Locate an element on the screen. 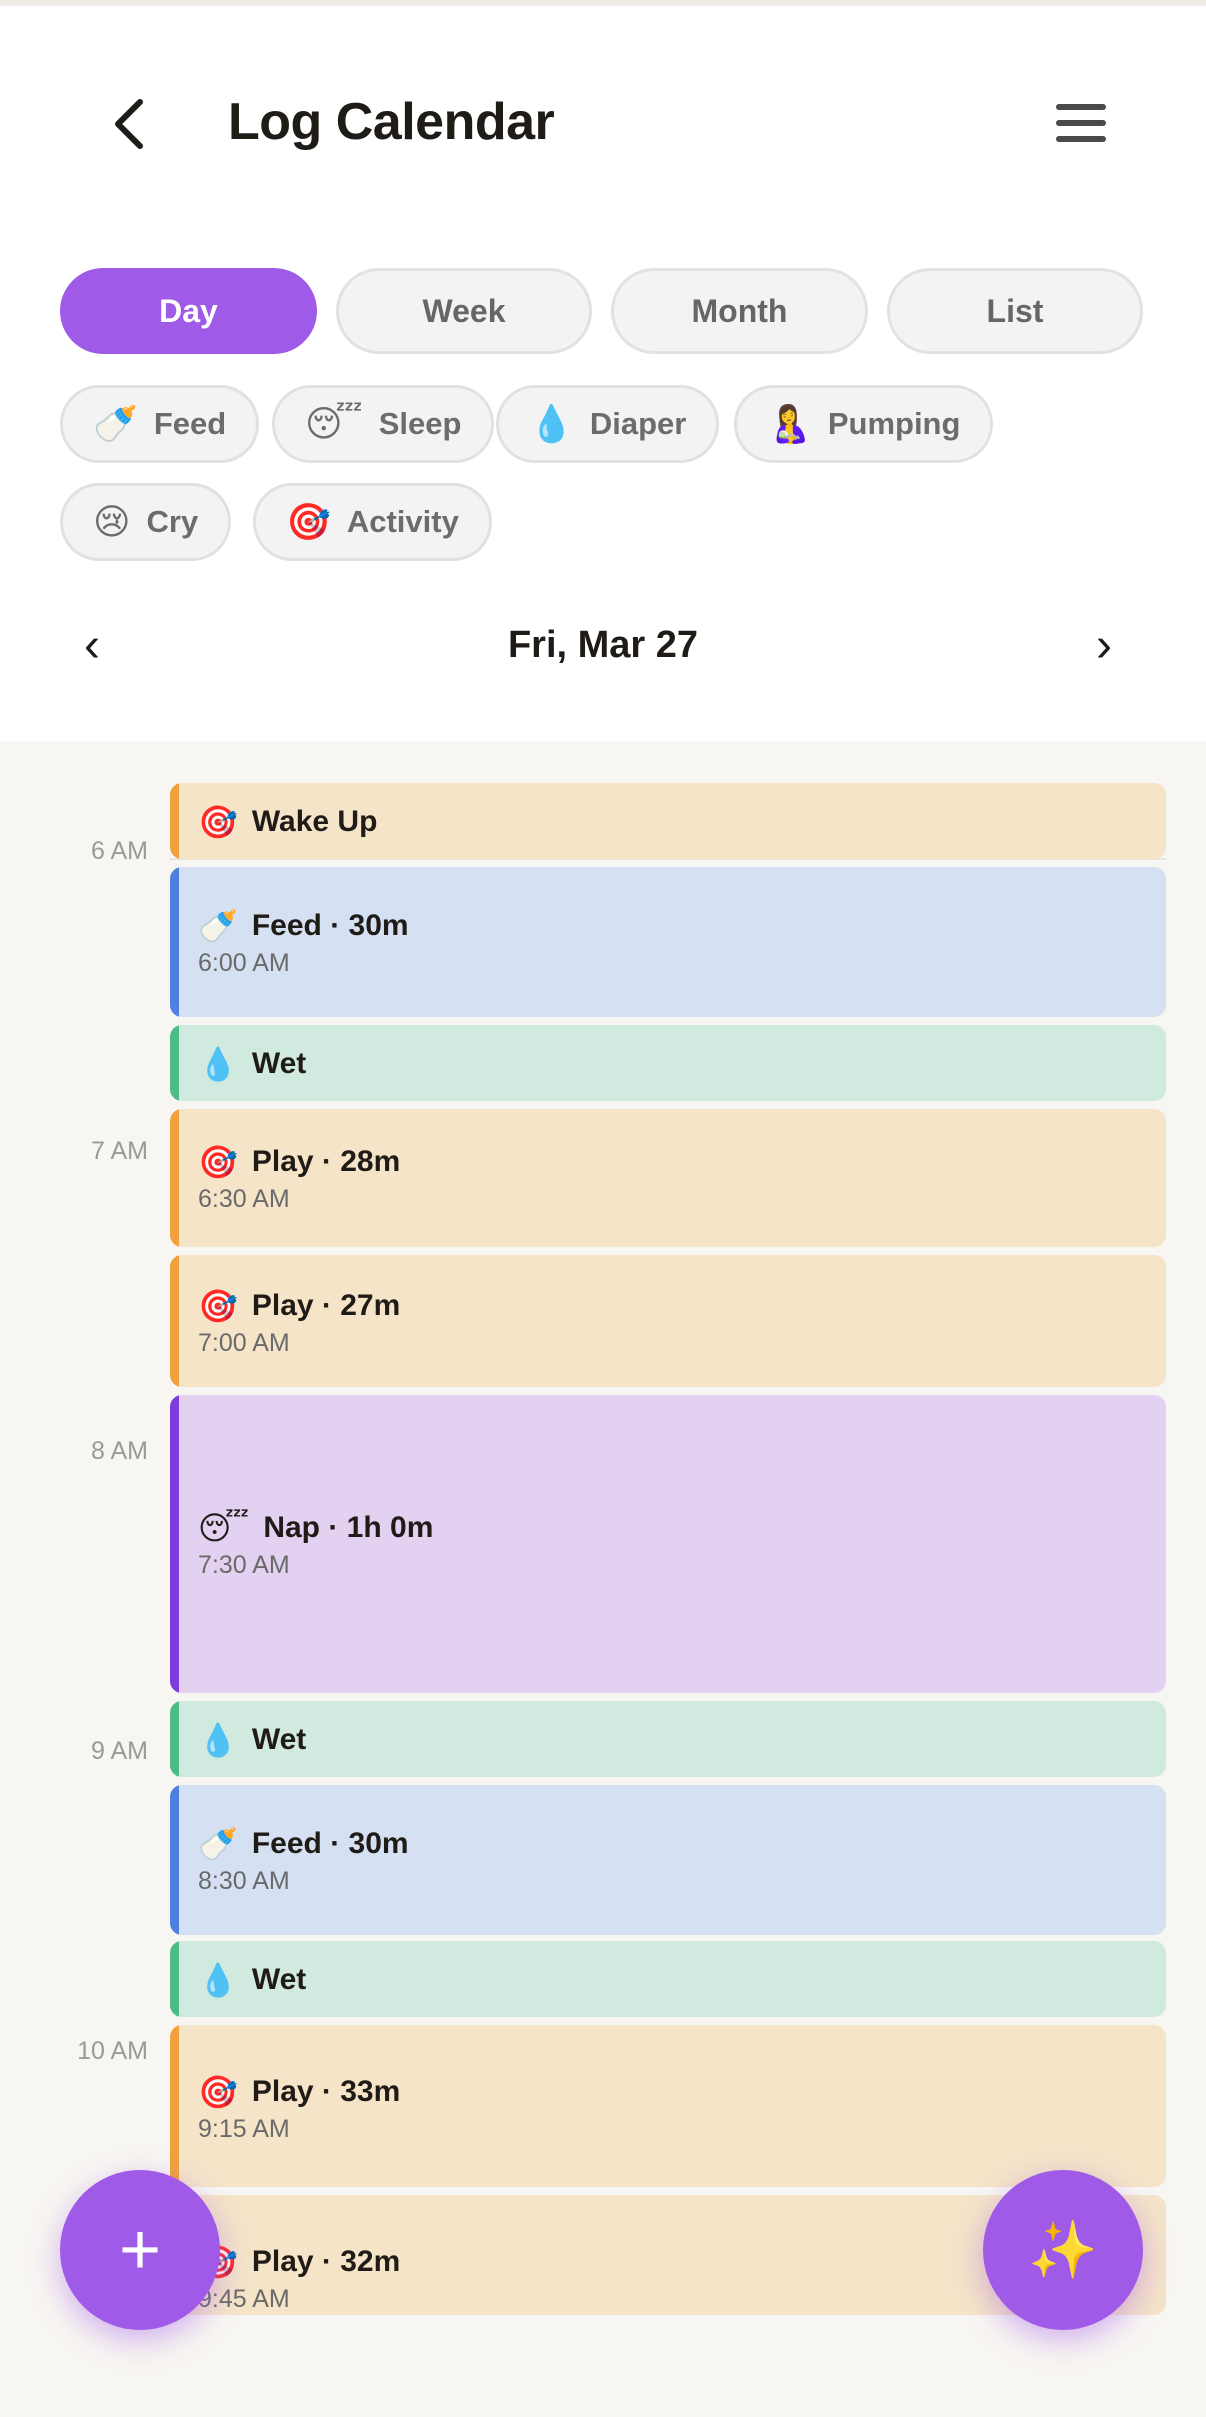 This screenshot has width=1206, height=2417. event-title: 🎯 Play · 28m is located at coordinates (299, 1162).